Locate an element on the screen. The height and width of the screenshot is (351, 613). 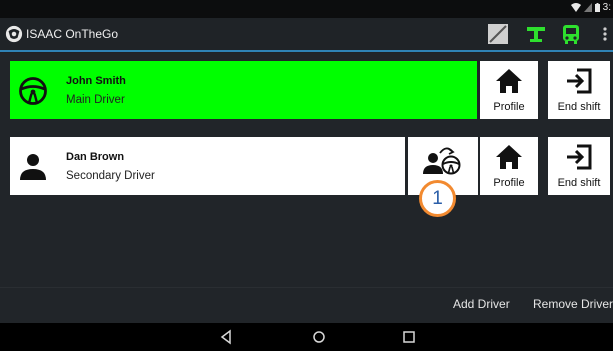
driver-name: Dan Brown is located at coordinates (95, 157).